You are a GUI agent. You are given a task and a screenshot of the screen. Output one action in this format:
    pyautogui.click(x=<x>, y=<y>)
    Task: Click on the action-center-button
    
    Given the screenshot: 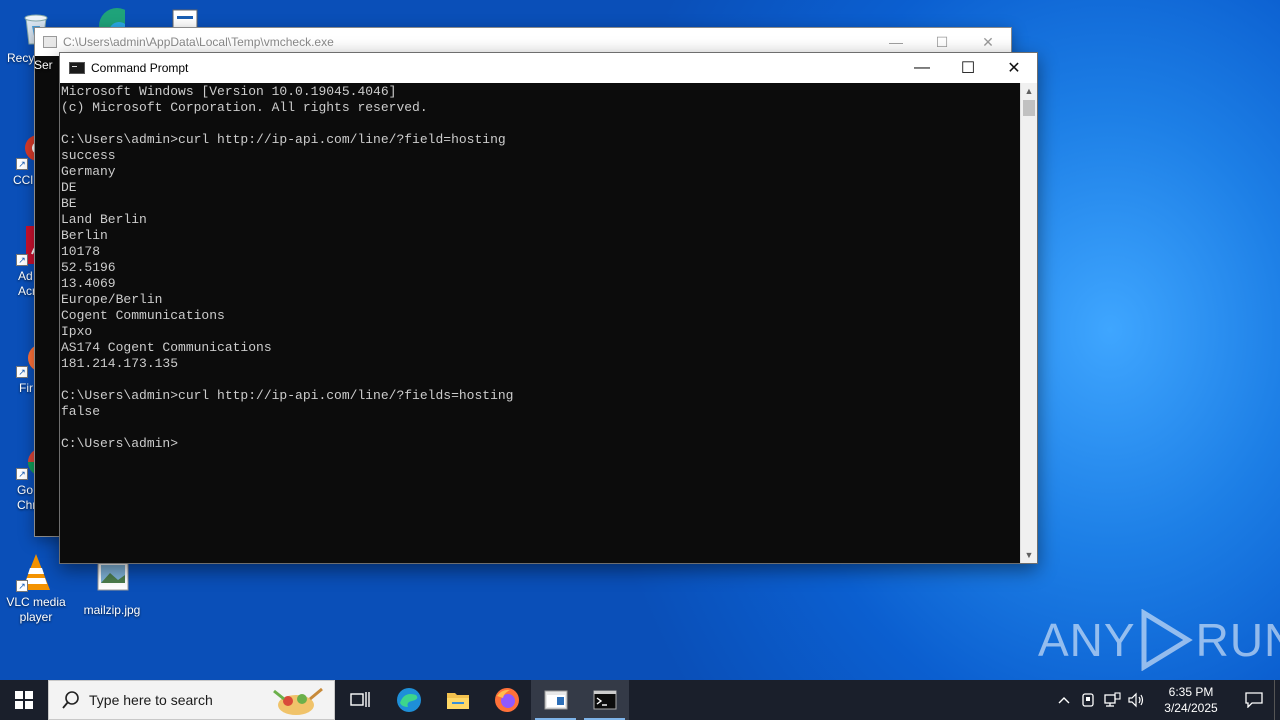 What is the action you would take?
    pyautogui.click(x=1254, y=700)
    